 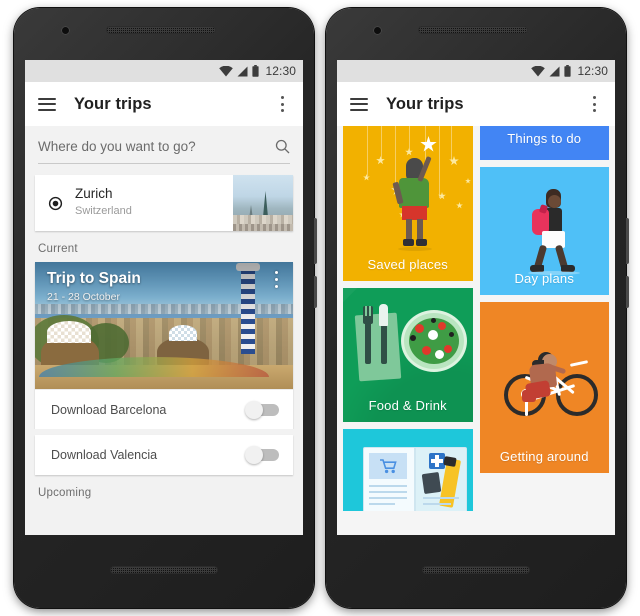 I want to click on search-bar: Where do you want to go?, so click(x=164, y=145).